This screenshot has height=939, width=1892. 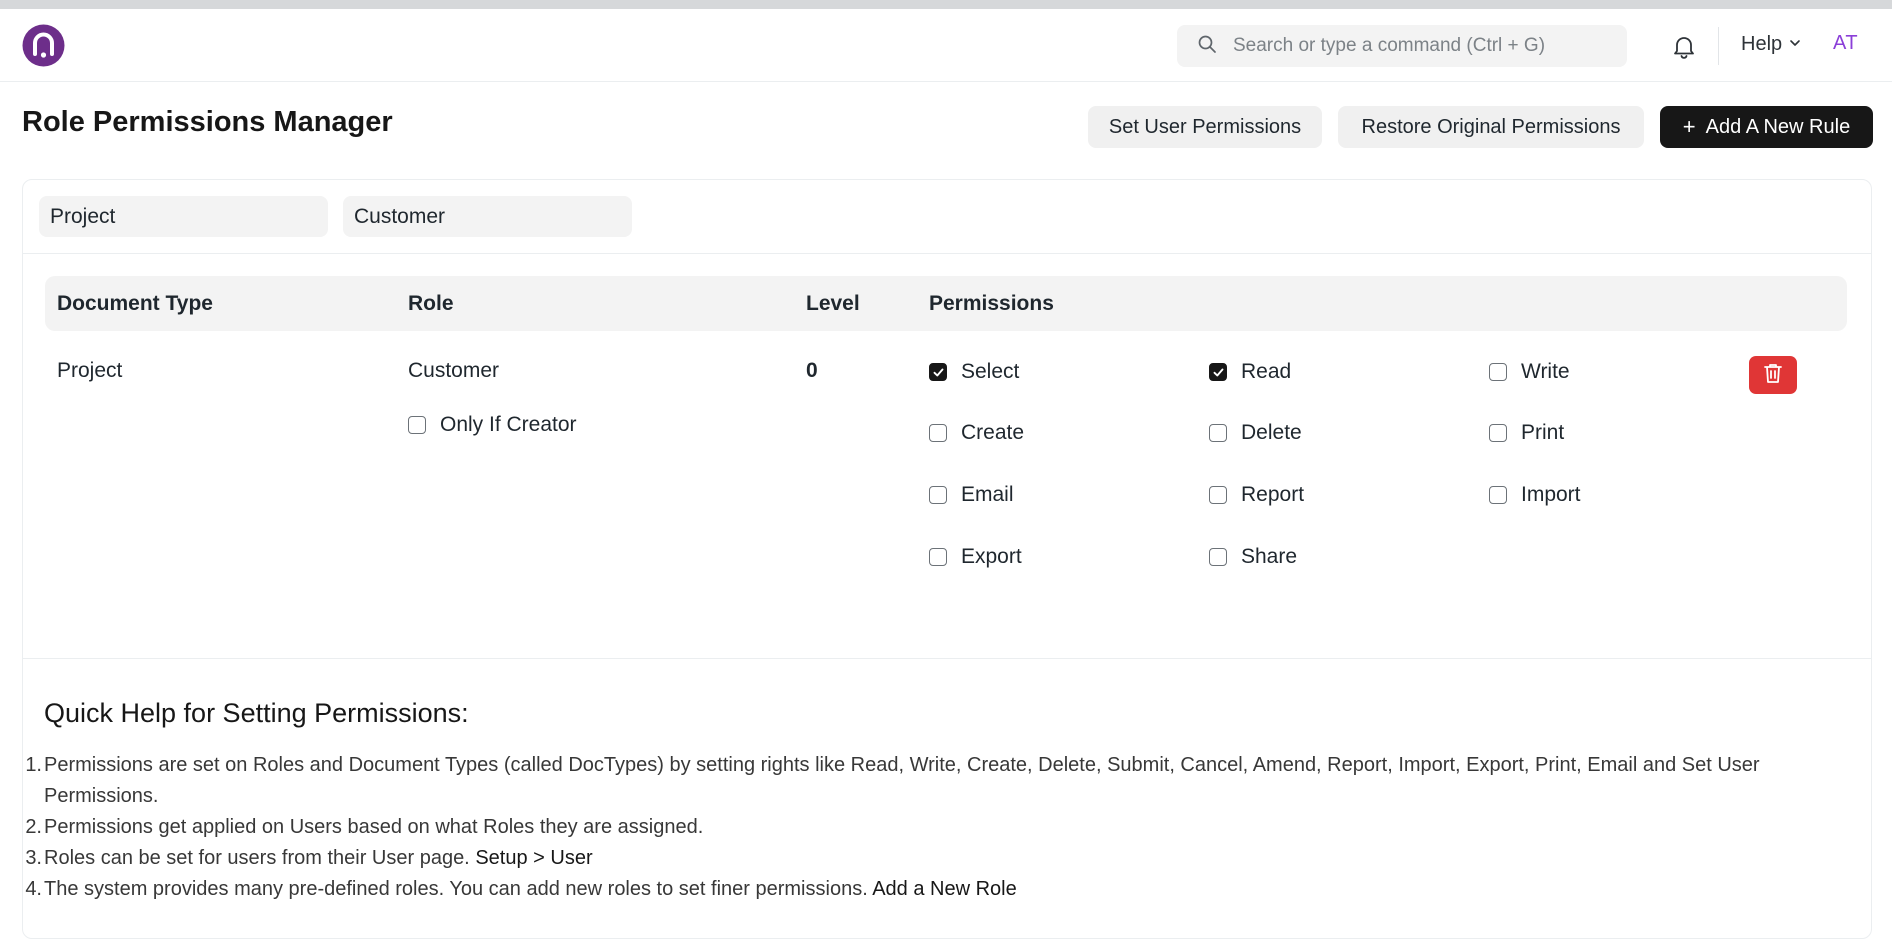 I want to click on help-dropdown: Help, so click(x=1771, y=44).